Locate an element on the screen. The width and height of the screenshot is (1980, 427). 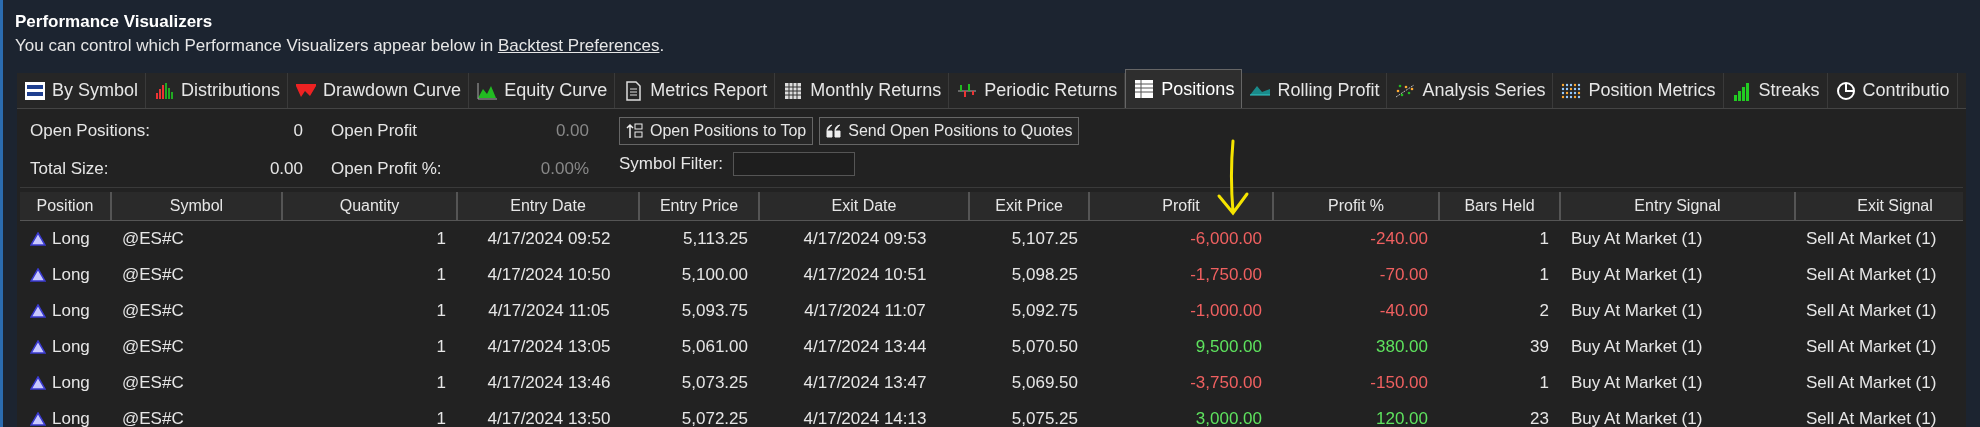
table-cell-text: 4/17/2024 11:07 is located at coordinates (865, 311).